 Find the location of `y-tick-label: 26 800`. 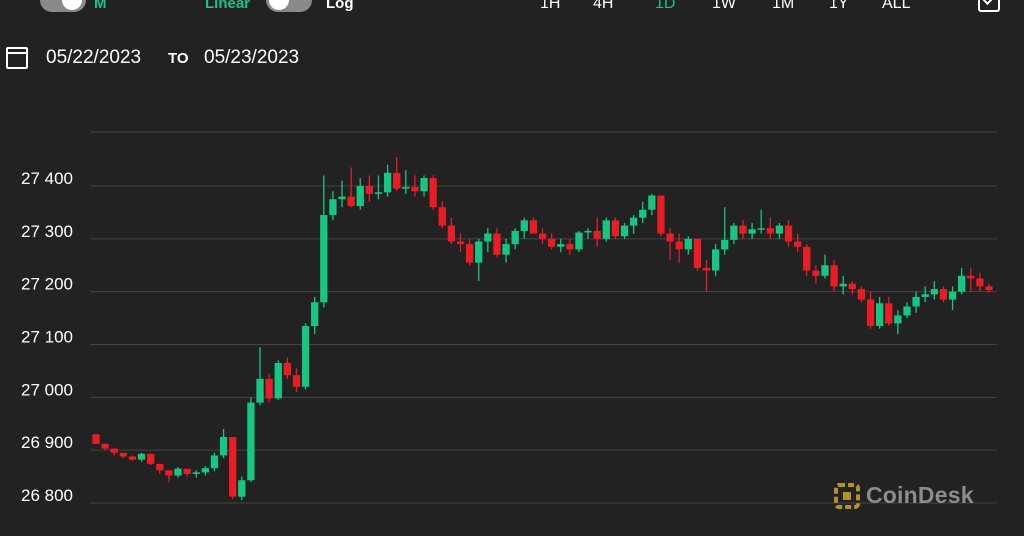

y-tick-label: 26 800 is located at coordinates (47, 495).